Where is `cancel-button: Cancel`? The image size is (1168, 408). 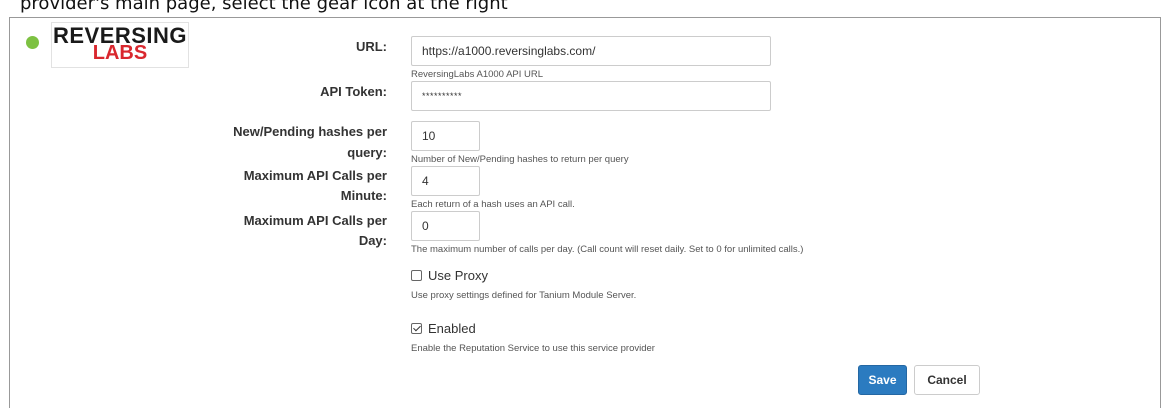
cancel-button: Cancel is located at coordinates (947, 380).